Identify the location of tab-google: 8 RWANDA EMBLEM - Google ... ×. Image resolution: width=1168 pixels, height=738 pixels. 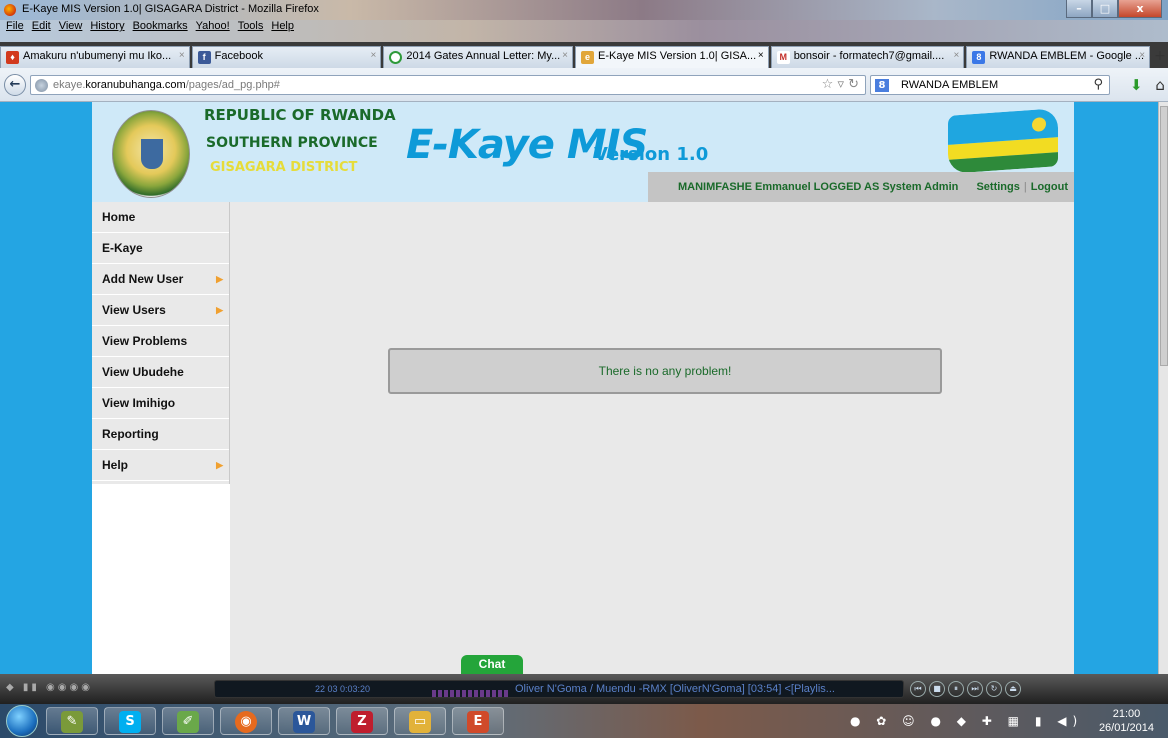
(1058, 57).